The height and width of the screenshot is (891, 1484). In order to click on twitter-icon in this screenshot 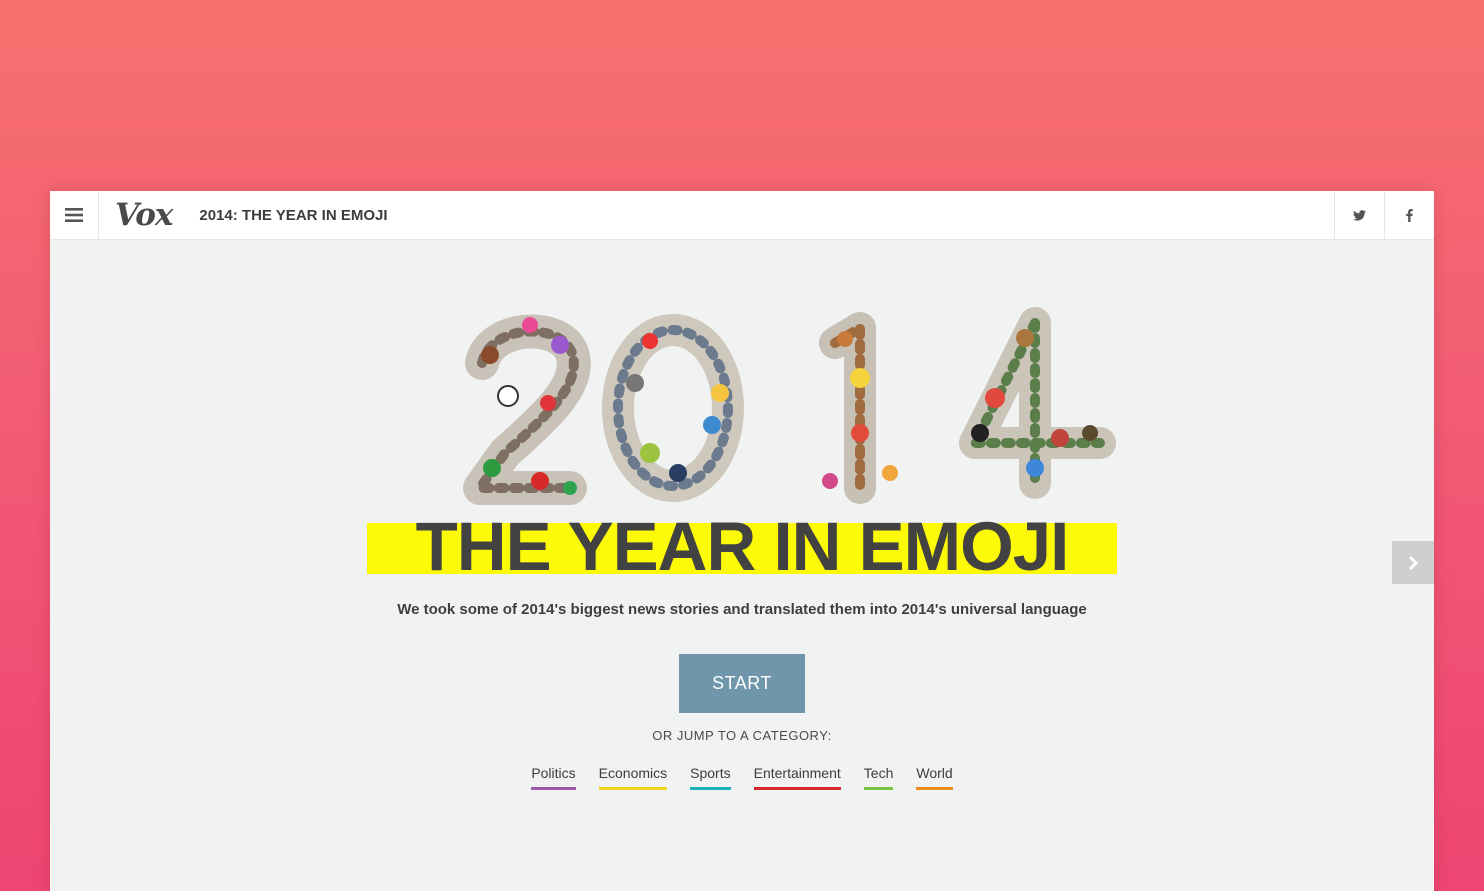, I will do `click(1359, 215)`.